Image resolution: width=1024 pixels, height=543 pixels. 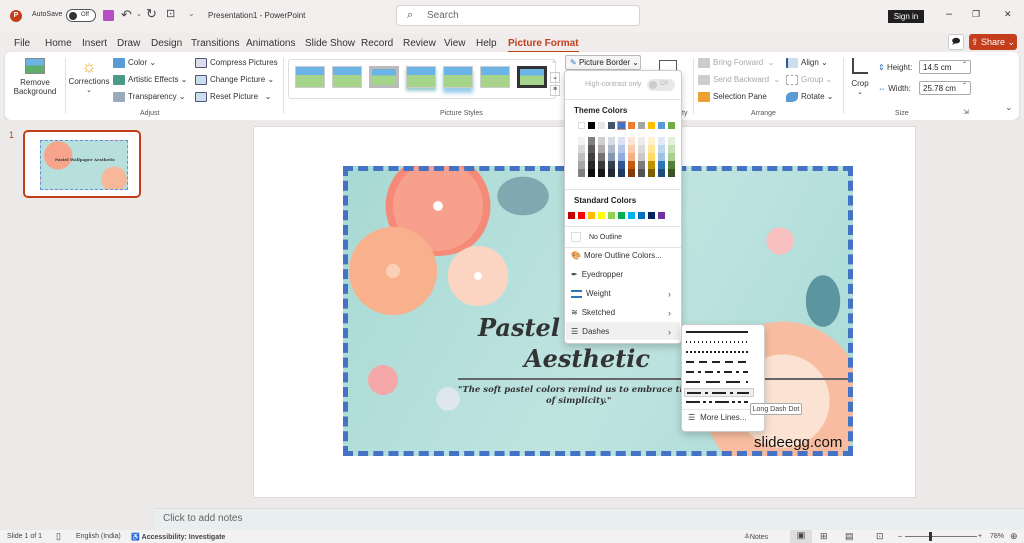 What do you see at coordinates (1014, 536) in the screenshot?
I see `fit-to-window-icon: ⊕` at bounding box center [1014, 536].